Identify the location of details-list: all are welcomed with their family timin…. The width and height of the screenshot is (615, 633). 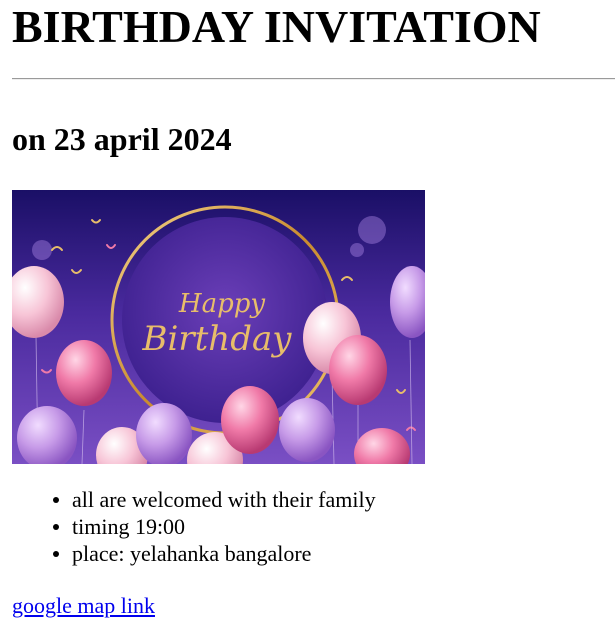
(194, 526).